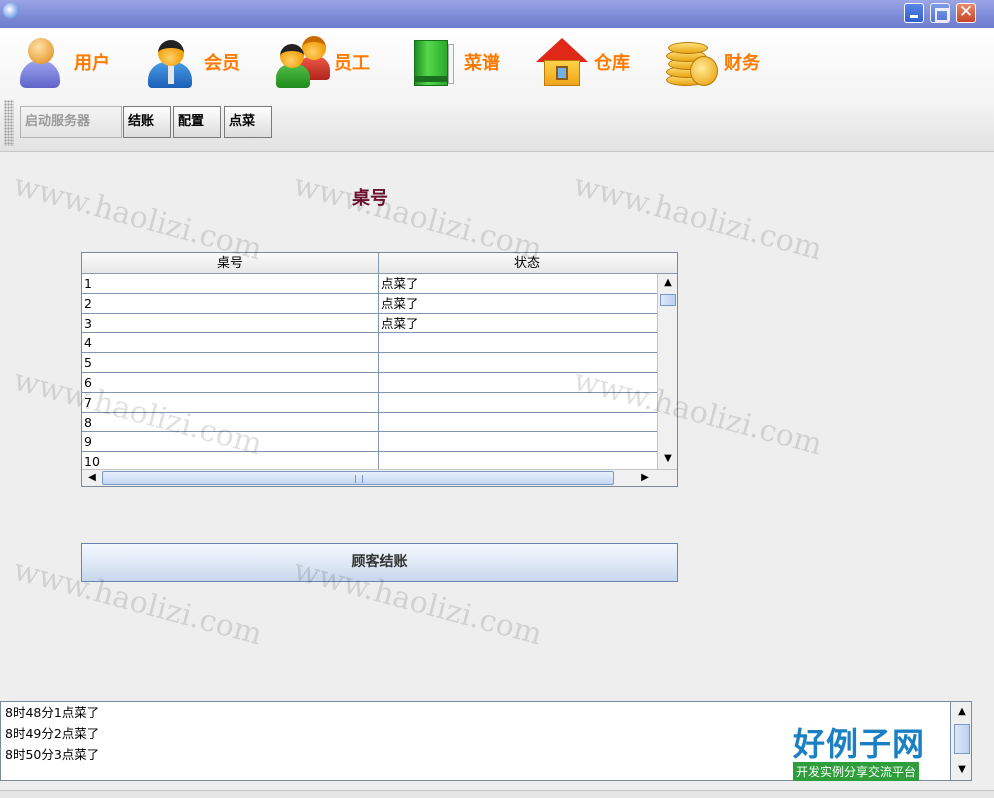 The image size is (994, 798). Describe the element at coordinates (668, 300) in the screenshot. I see `scroll-thumb` at that location.